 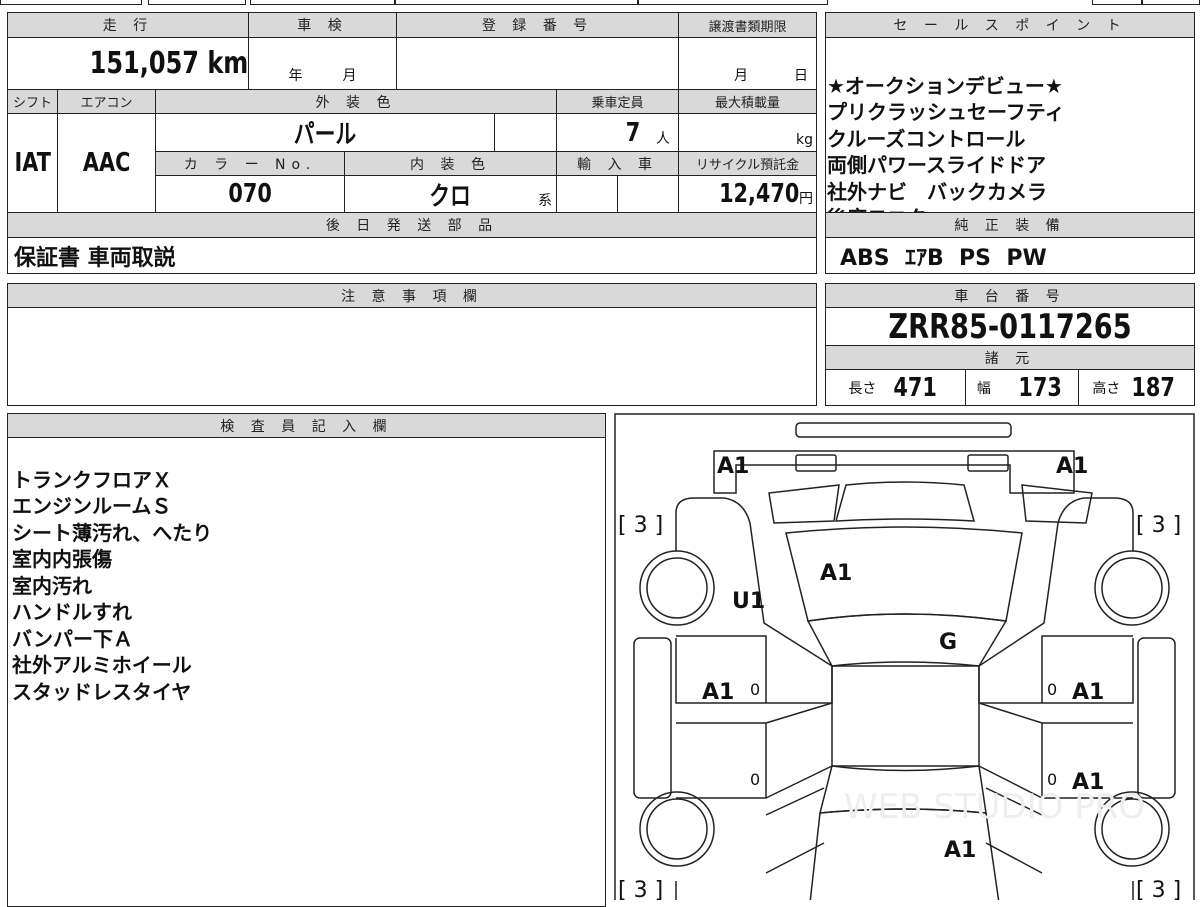 I want to click on sales-points-label: セ ー ル ス ポ イ ン ト, so click(x=1010, y=25).